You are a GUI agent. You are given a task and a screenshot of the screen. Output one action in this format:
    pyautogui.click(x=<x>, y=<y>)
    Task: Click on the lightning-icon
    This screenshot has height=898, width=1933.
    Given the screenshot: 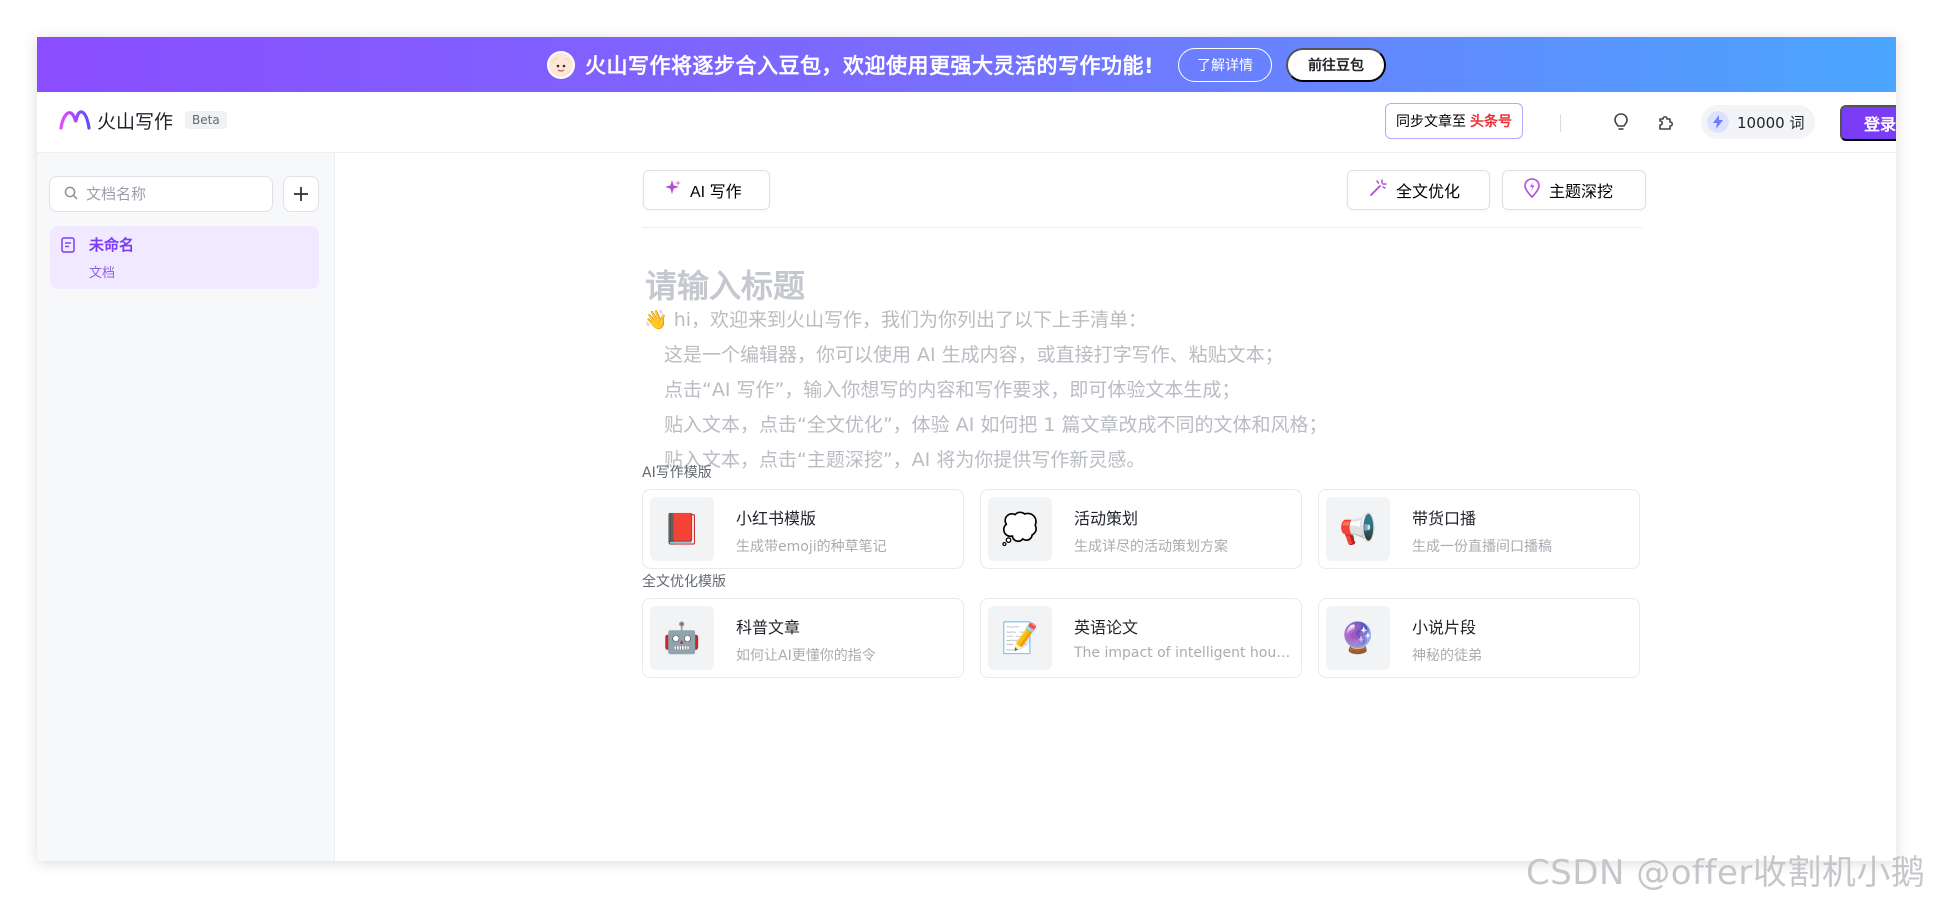 What is the action you would take?
    pyautogui.click(x=1718, y=122)
    